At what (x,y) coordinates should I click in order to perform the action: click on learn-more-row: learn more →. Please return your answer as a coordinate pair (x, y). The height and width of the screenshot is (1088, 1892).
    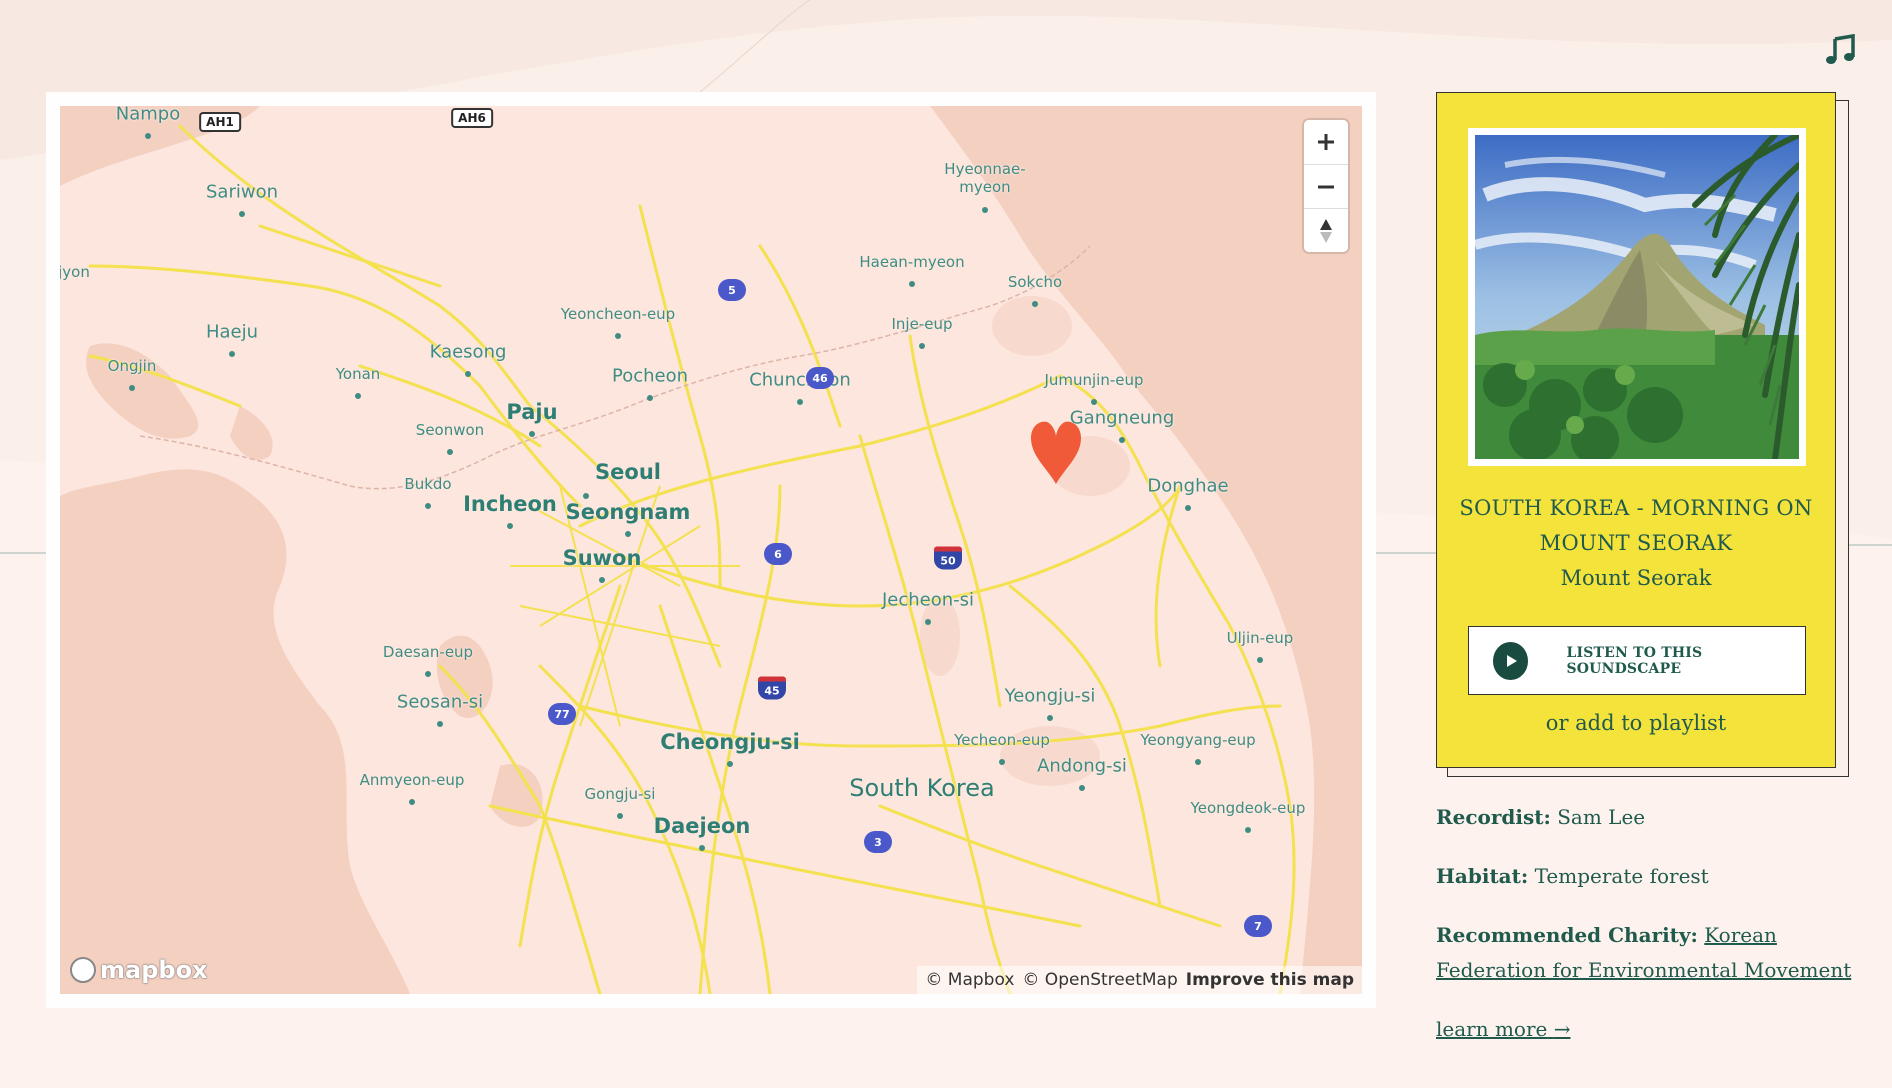
    Looking at the image, I should click on (1646, 1029).